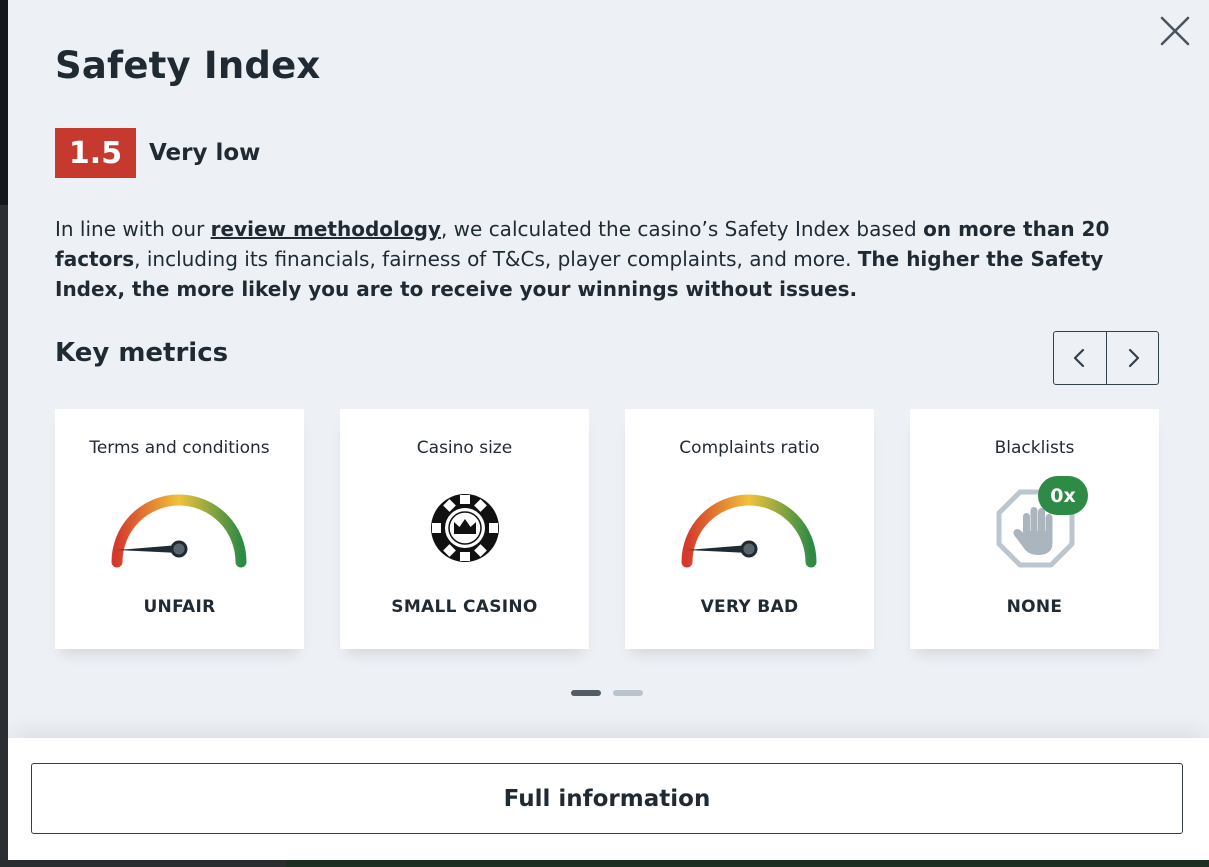  I want to click on metric-card-complaints: Complaints ratio VERY BAD, so click(749, 529).